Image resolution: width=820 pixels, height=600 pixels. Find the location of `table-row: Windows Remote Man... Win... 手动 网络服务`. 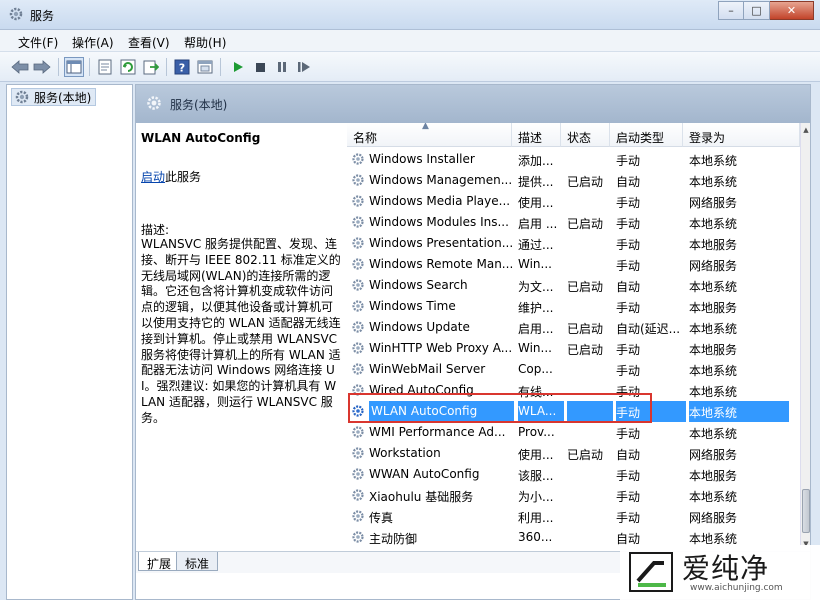

table-row: Windows Remote Man... Win... 手动 网络服务 is located at coordinates (573, 264).